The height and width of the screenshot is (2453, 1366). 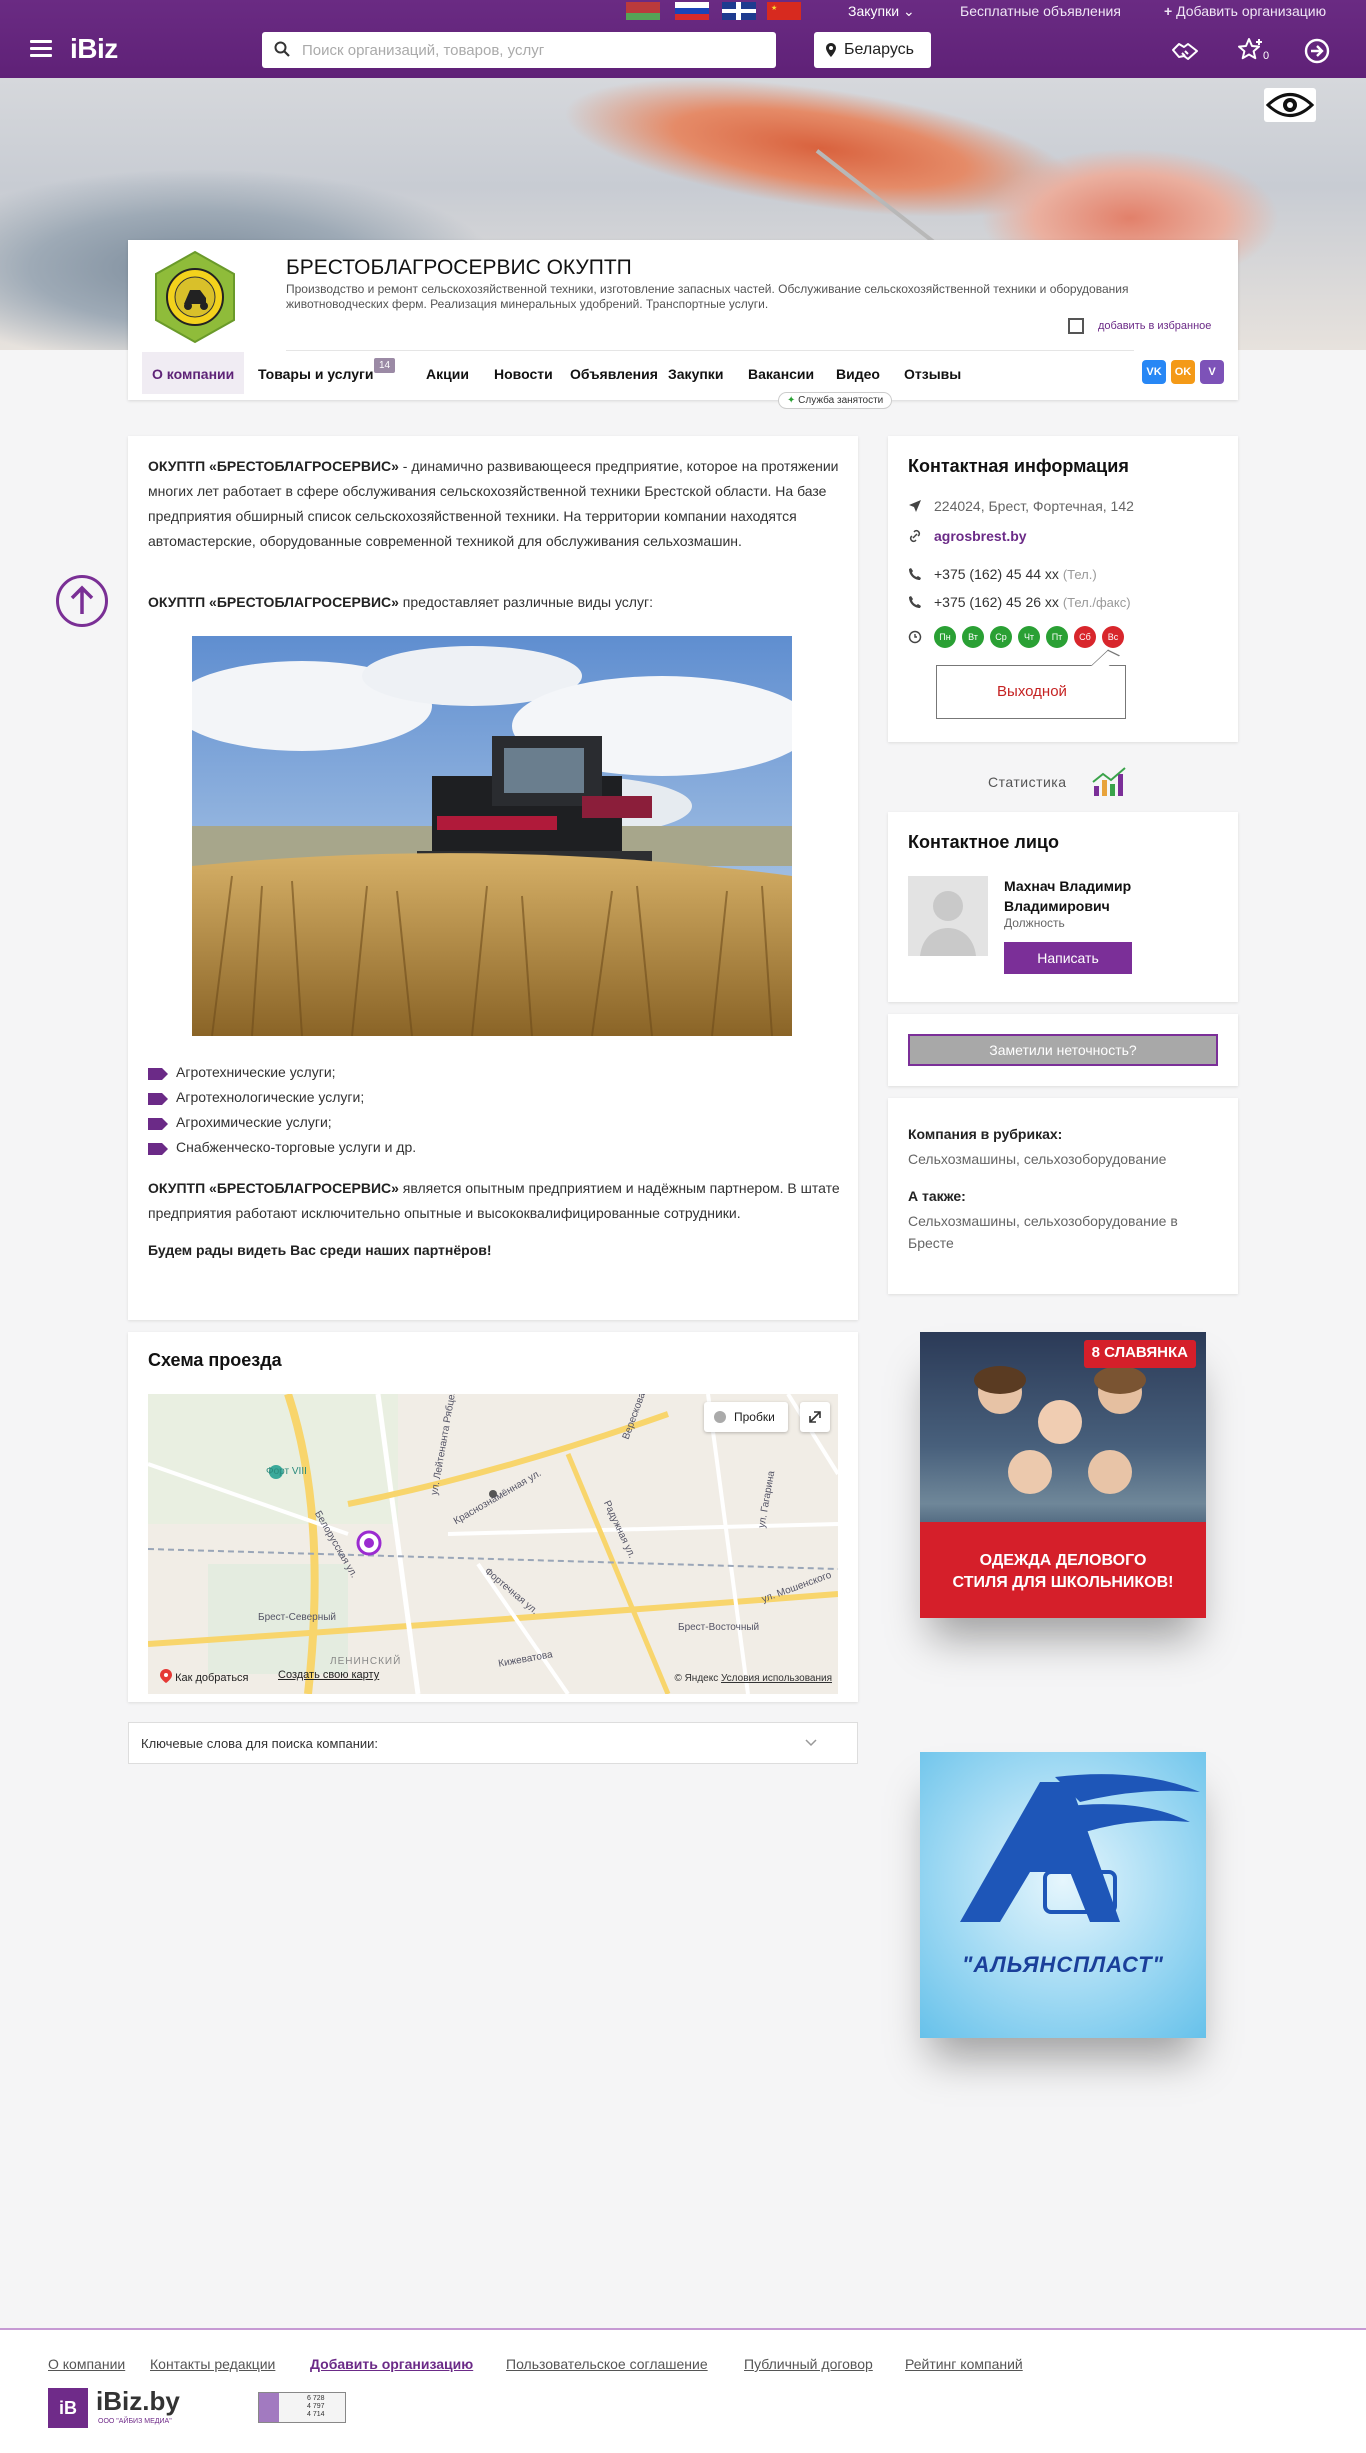 I want to click on search-box, so click(x=519, y=50).